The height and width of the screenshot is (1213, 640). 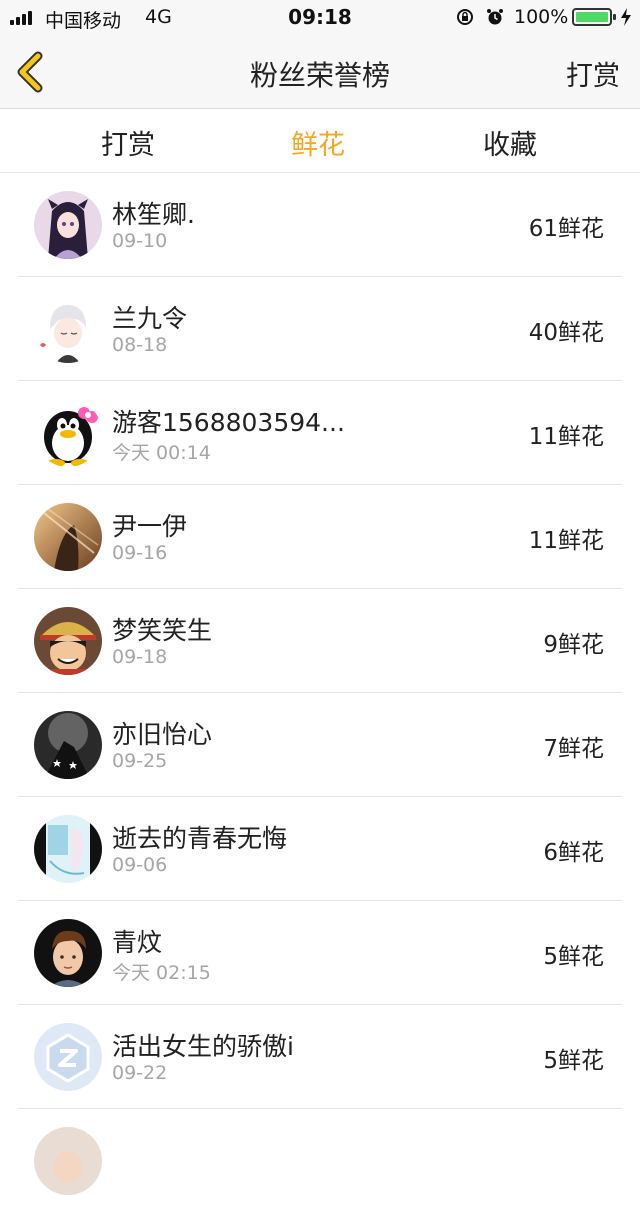 What do you see at coordinates (150, 526) in the screenshot?
I see `fan-name: 尹一伊` at bounding box center [150, 526].